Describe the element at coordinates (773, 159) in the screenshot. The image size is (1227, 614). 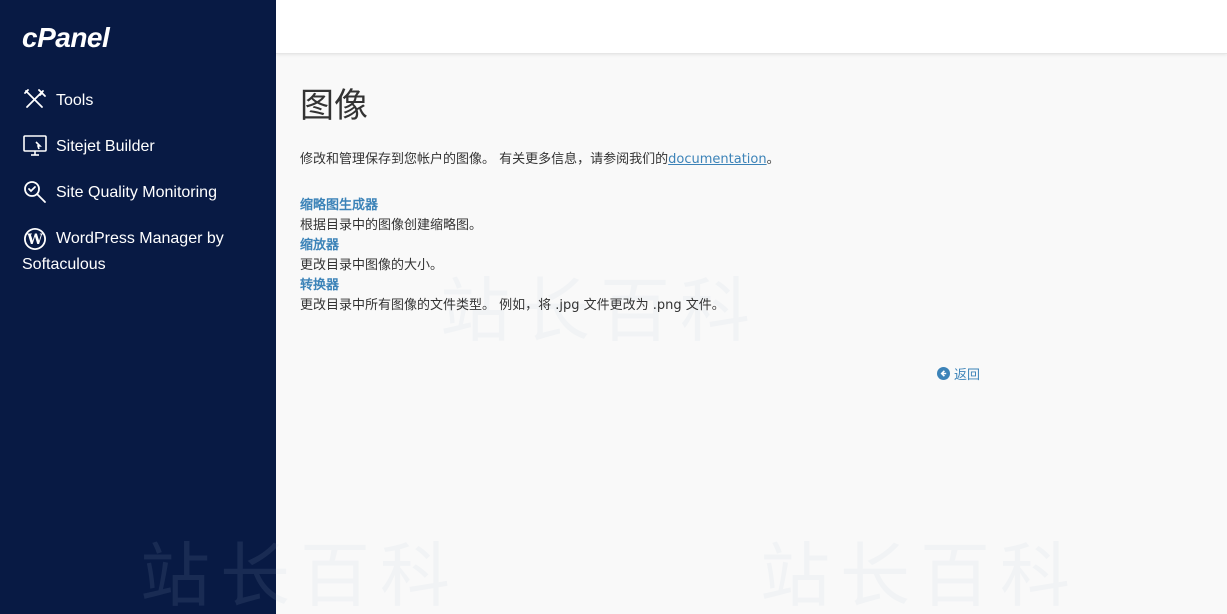
I see `description-suffix: 。` at that location.